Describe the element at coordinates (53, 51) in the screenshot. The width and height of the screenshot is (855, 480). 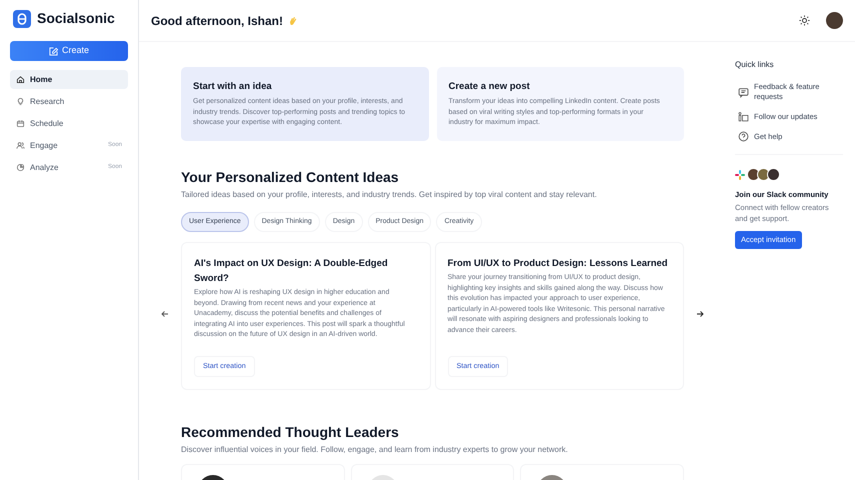
I see `edit-icon` at that location.